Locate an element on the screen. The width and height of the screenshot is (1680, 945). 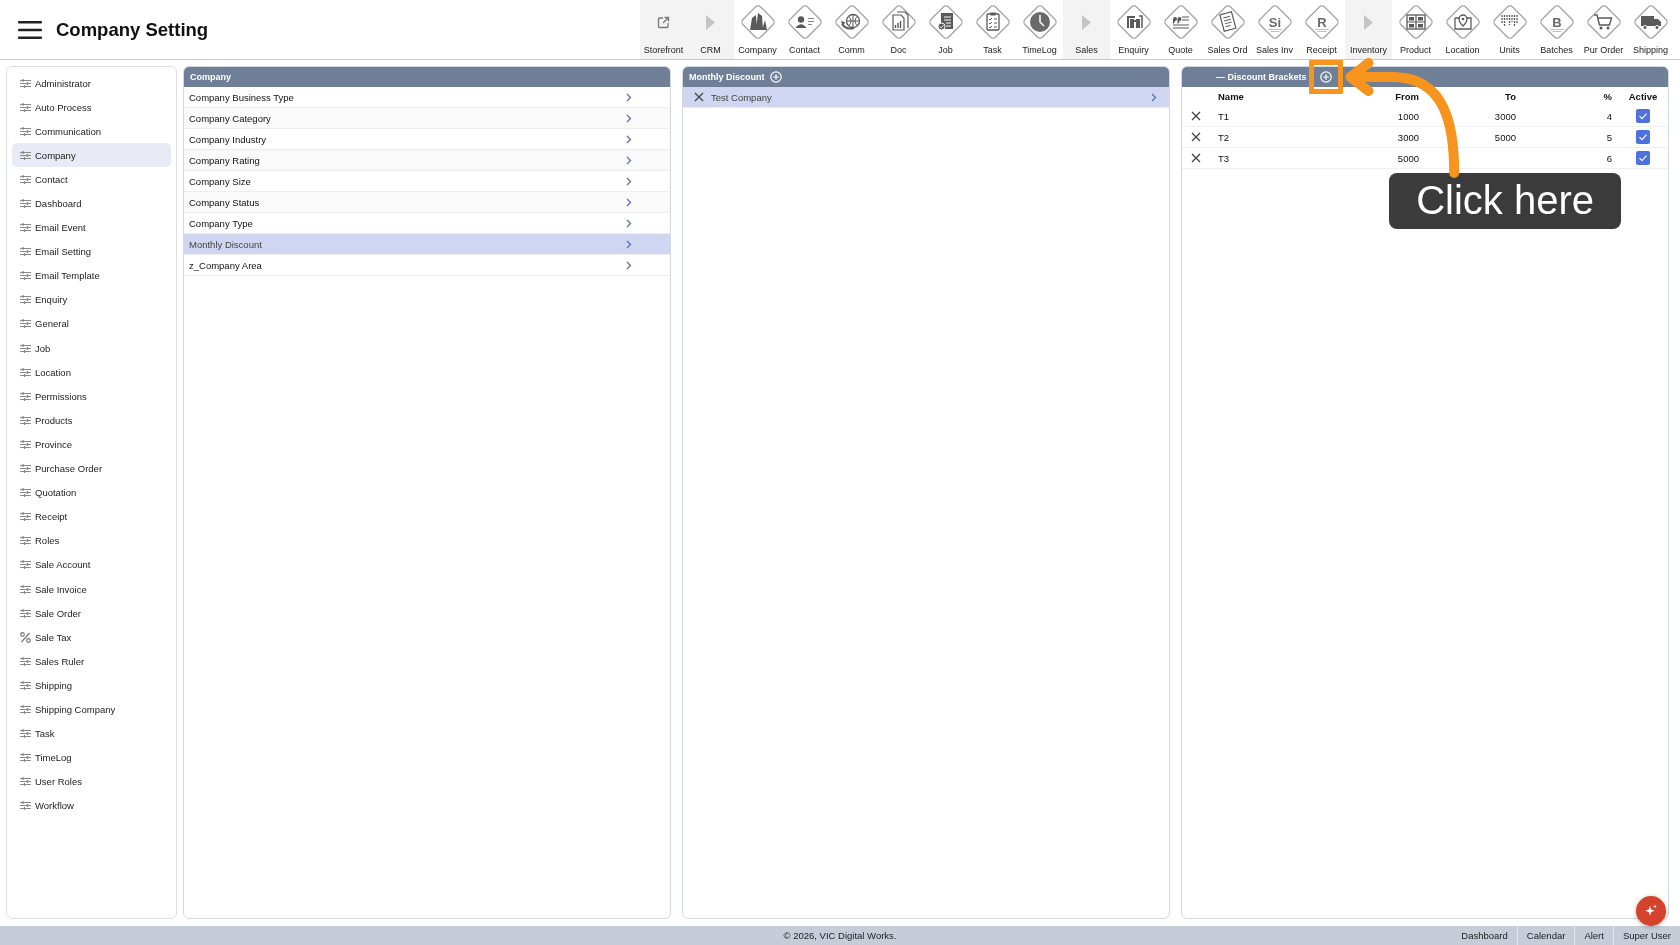
list-item: Company Category is located at coordinates (427, 118).